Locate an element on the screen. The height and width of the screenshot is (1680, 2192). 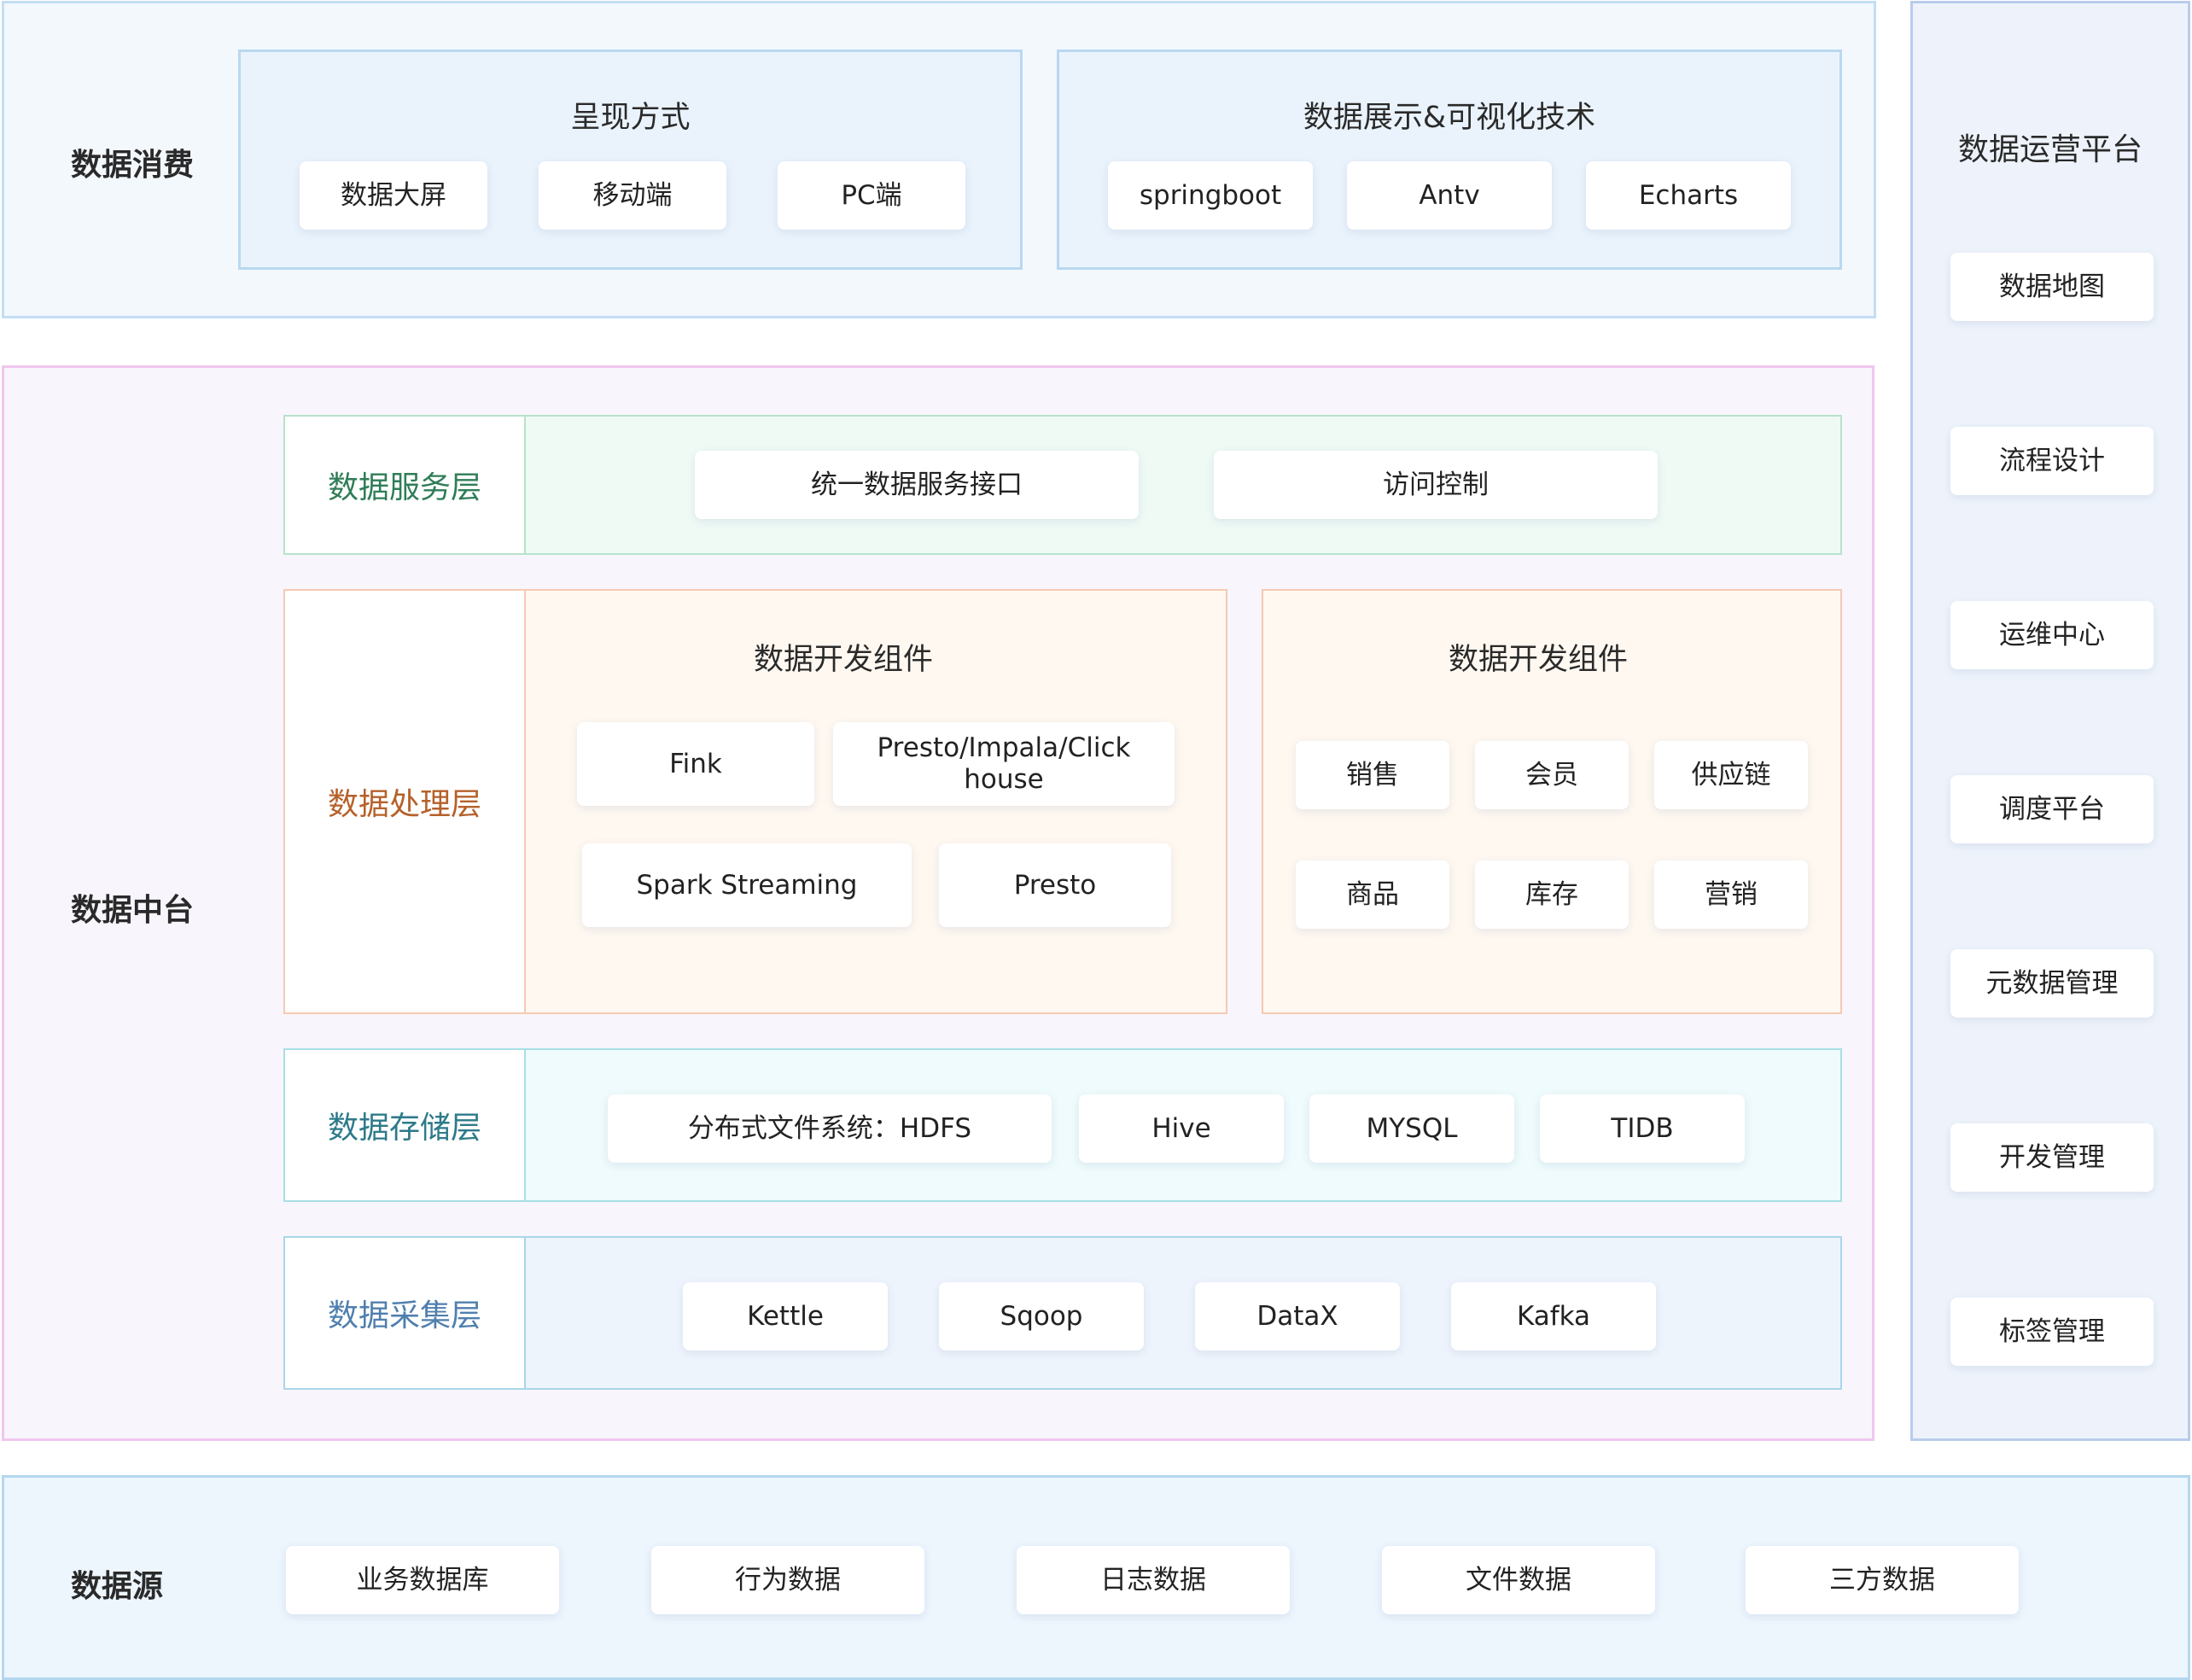
chip-behavior-data: 行为数据 is located at coordinates (787, 1580).